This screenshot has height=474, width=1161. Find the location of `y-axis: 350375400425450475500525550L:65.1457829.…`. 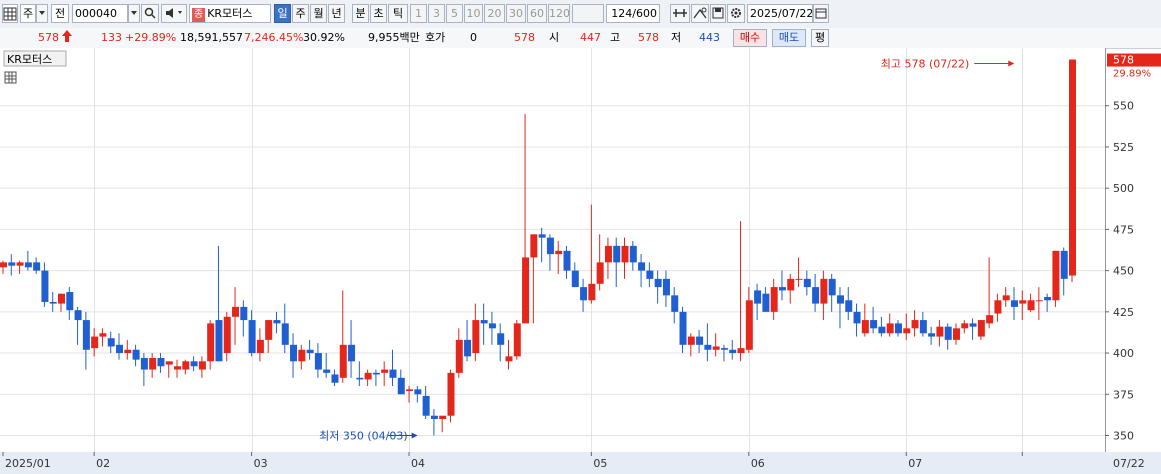

y-axis: 350375400425450475500525550L:65.1457829.… is located at coordinates (1133, 250).